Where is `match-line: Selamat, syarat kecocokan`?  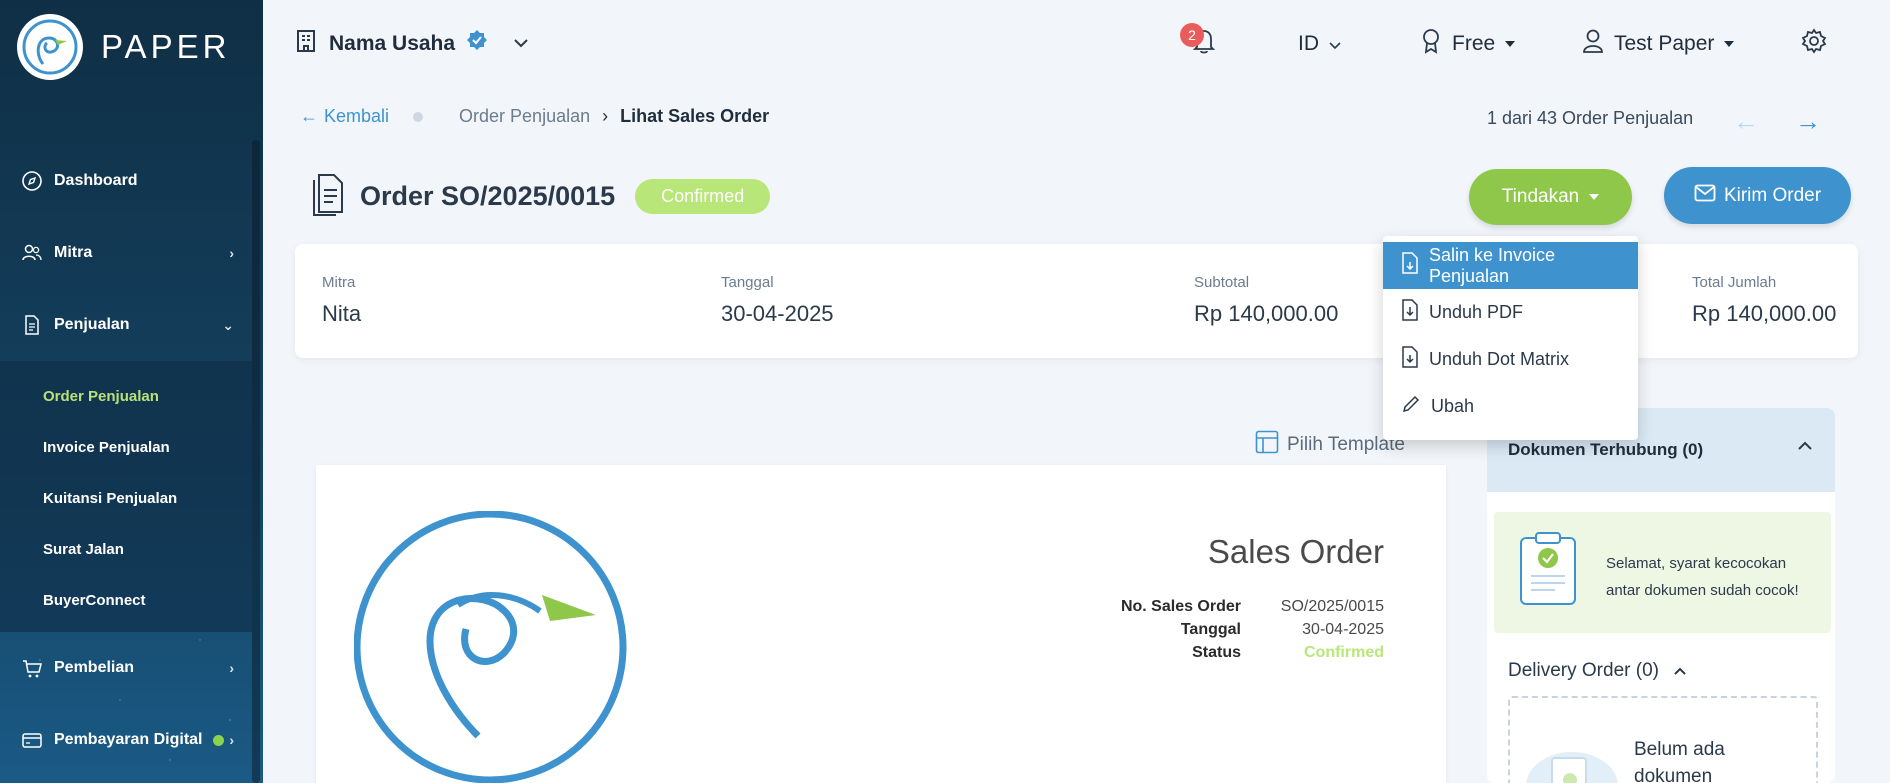 match-line: Selamat, syarat kecocokan is located at coordinates (1696, 563).